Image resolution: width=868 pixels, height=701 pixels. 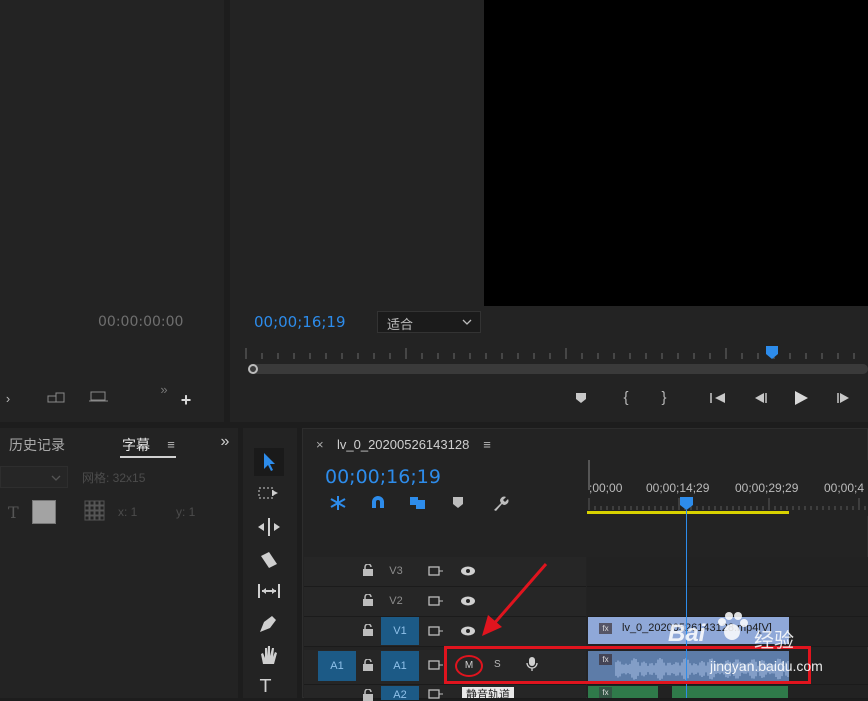 What do you see at coordinates (13, 512) in the screenshot?
I see `text-tool-icon: T` at bounding box center [13, 512].